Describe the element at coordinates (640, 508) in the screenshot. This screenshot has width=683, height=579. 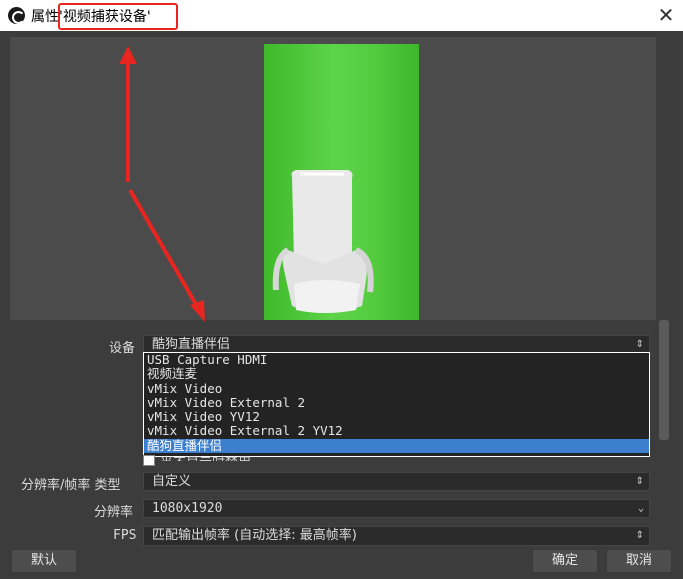
I see `chevron-down-icon: ⌄` at that location.